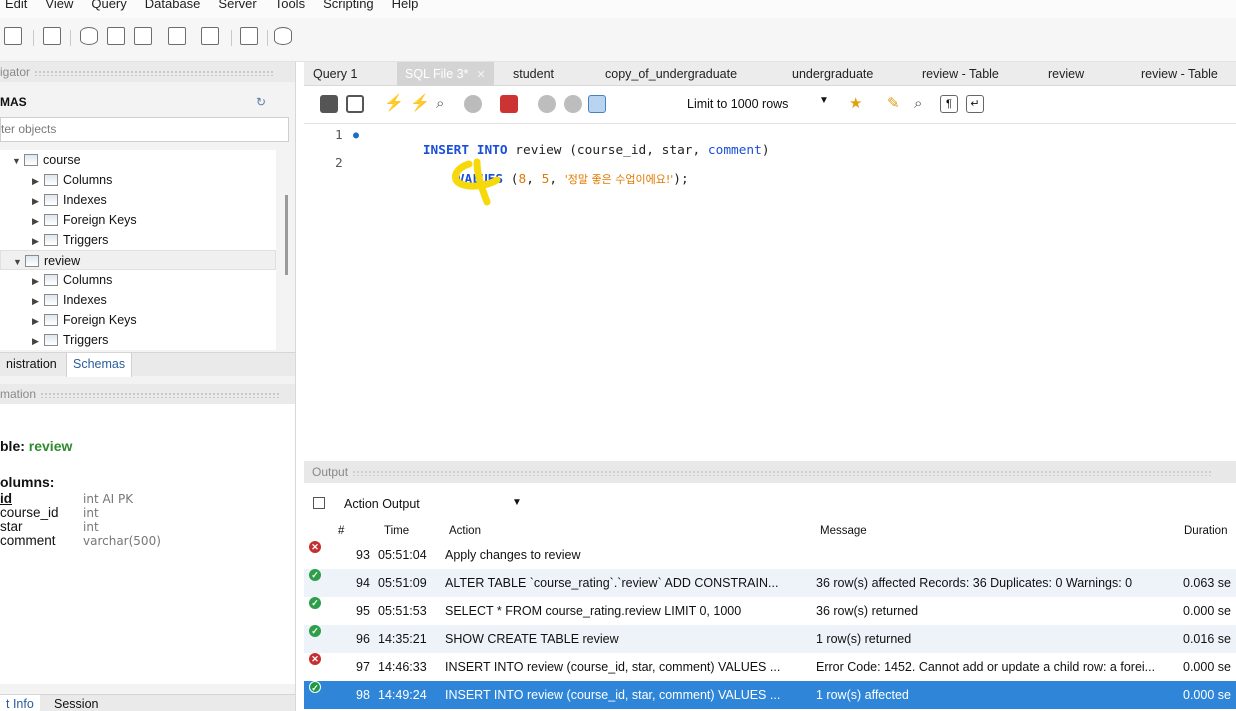 This screenshot has width=1236, height=711. What do you see at coordinates (573, 104) in the screenshot?
I see `rollback-icon` at bounding box center [573, 104].